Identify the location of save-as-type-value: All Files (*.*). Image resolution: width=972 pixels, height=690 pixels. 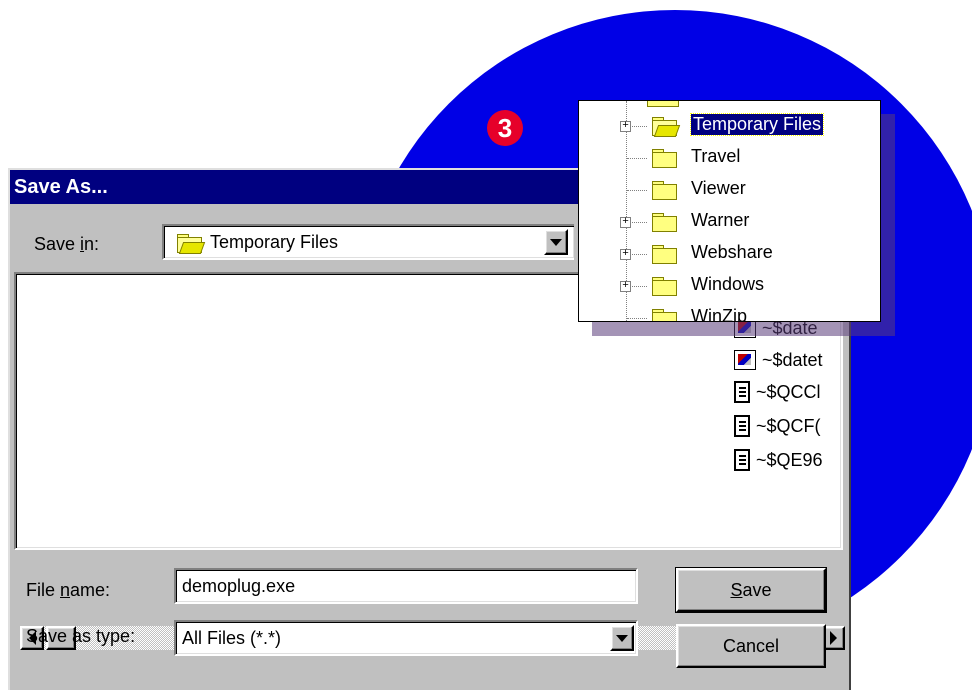
(232, 638).